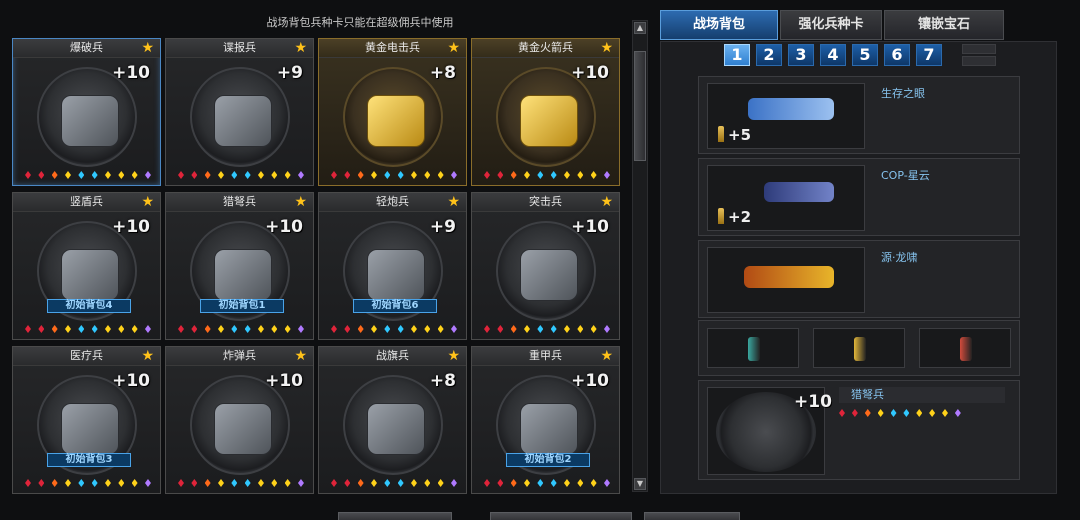 This screenshot has height=520, width=1080. What do you see at coordinates (392, 355) in the screenshot?
I see `card-name: 战旗兵` at bounding box center [392, 355].